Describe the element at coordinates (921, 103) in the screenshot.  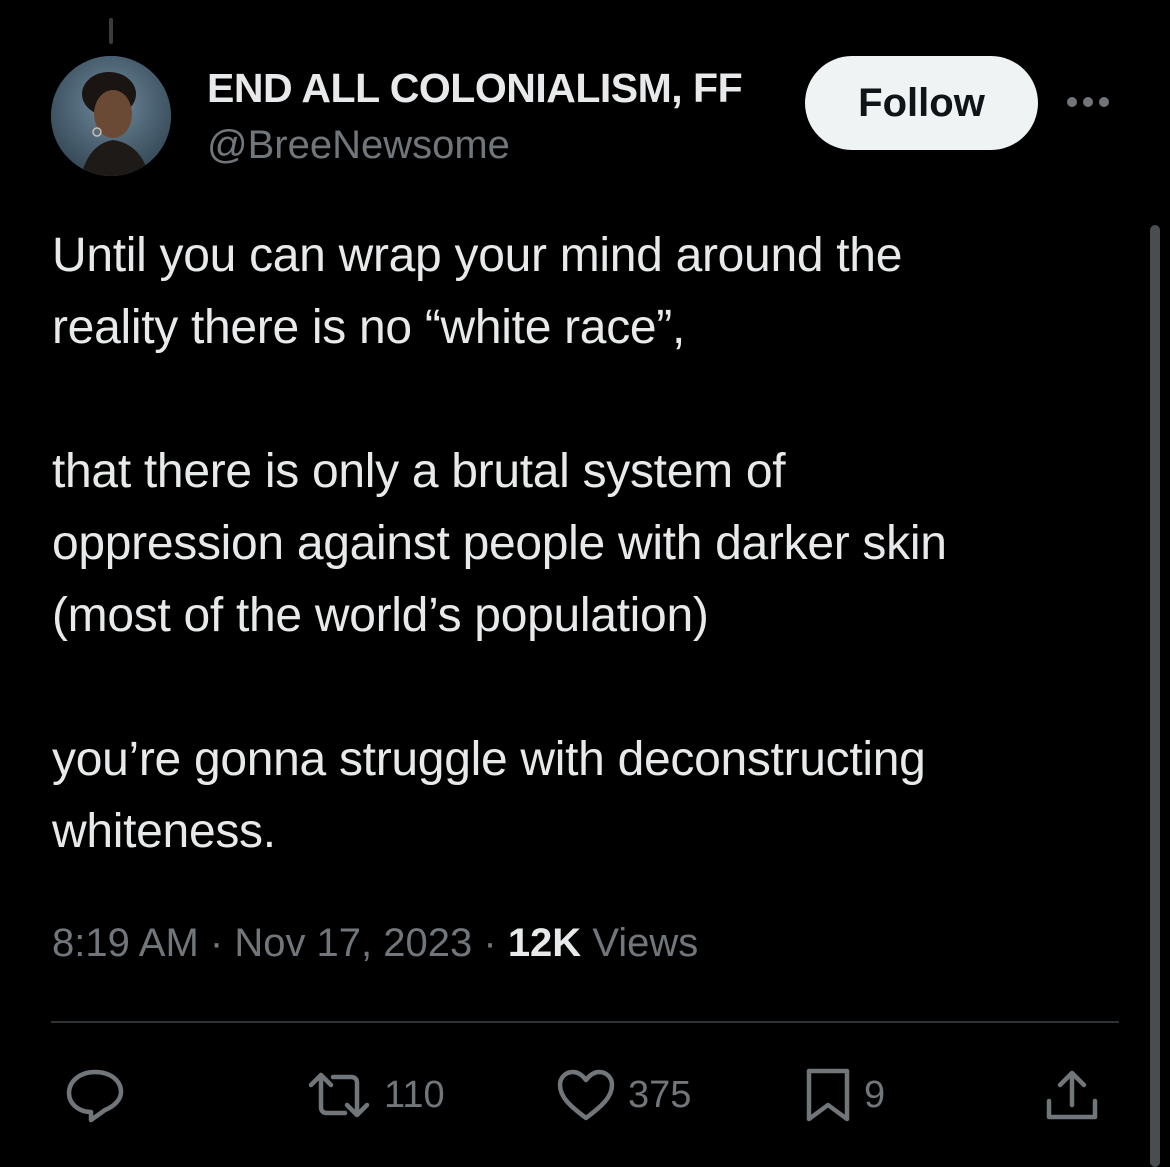
I see `follow-button: Follow` at that location.